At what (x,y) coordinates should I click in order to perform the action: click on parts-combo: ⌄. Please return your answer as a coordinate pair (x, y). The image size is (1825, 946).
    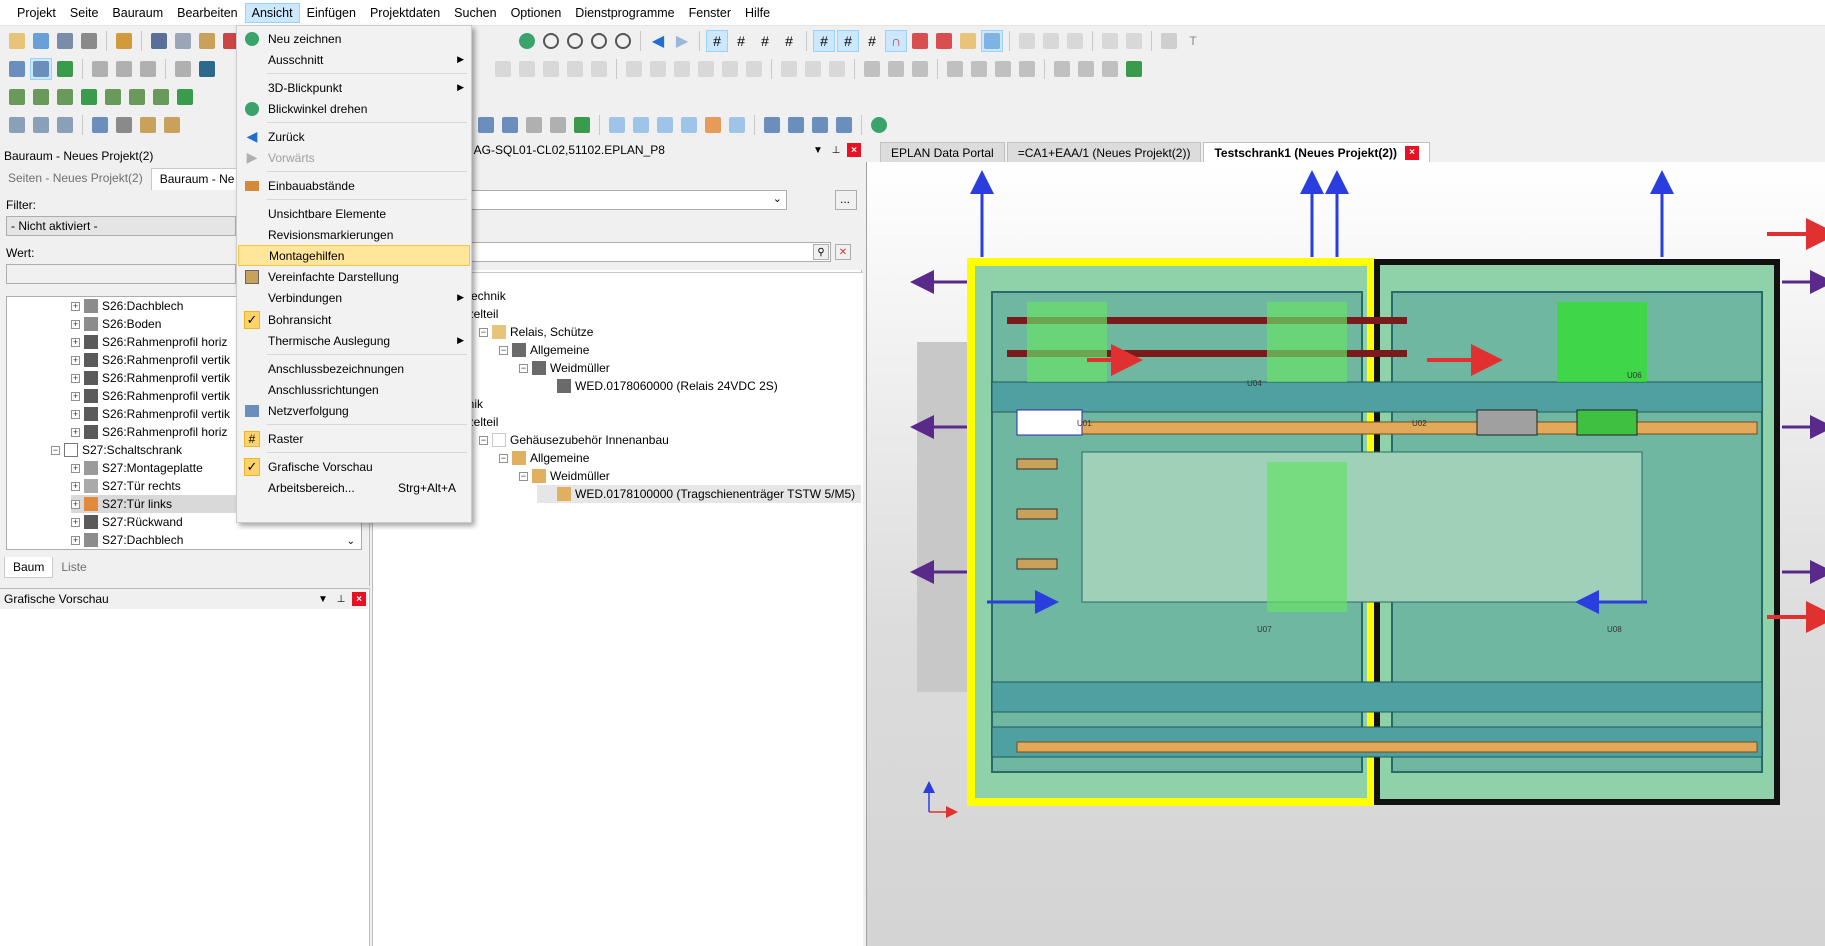
    Looking at the image, I should click on (622, 200).